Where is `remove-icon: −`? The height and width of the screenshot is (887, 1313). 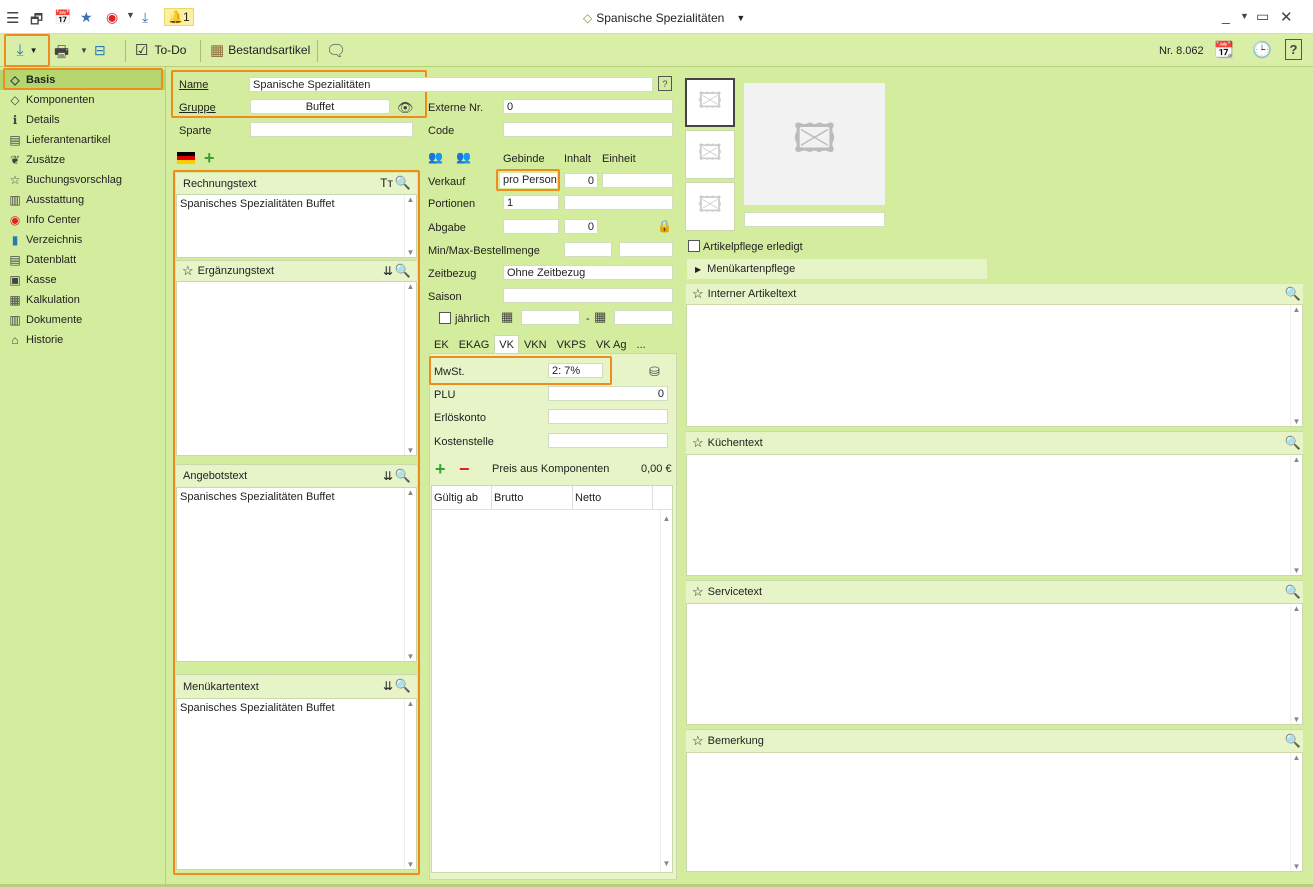 remove-icon: − is located at coordinates (464, 469).